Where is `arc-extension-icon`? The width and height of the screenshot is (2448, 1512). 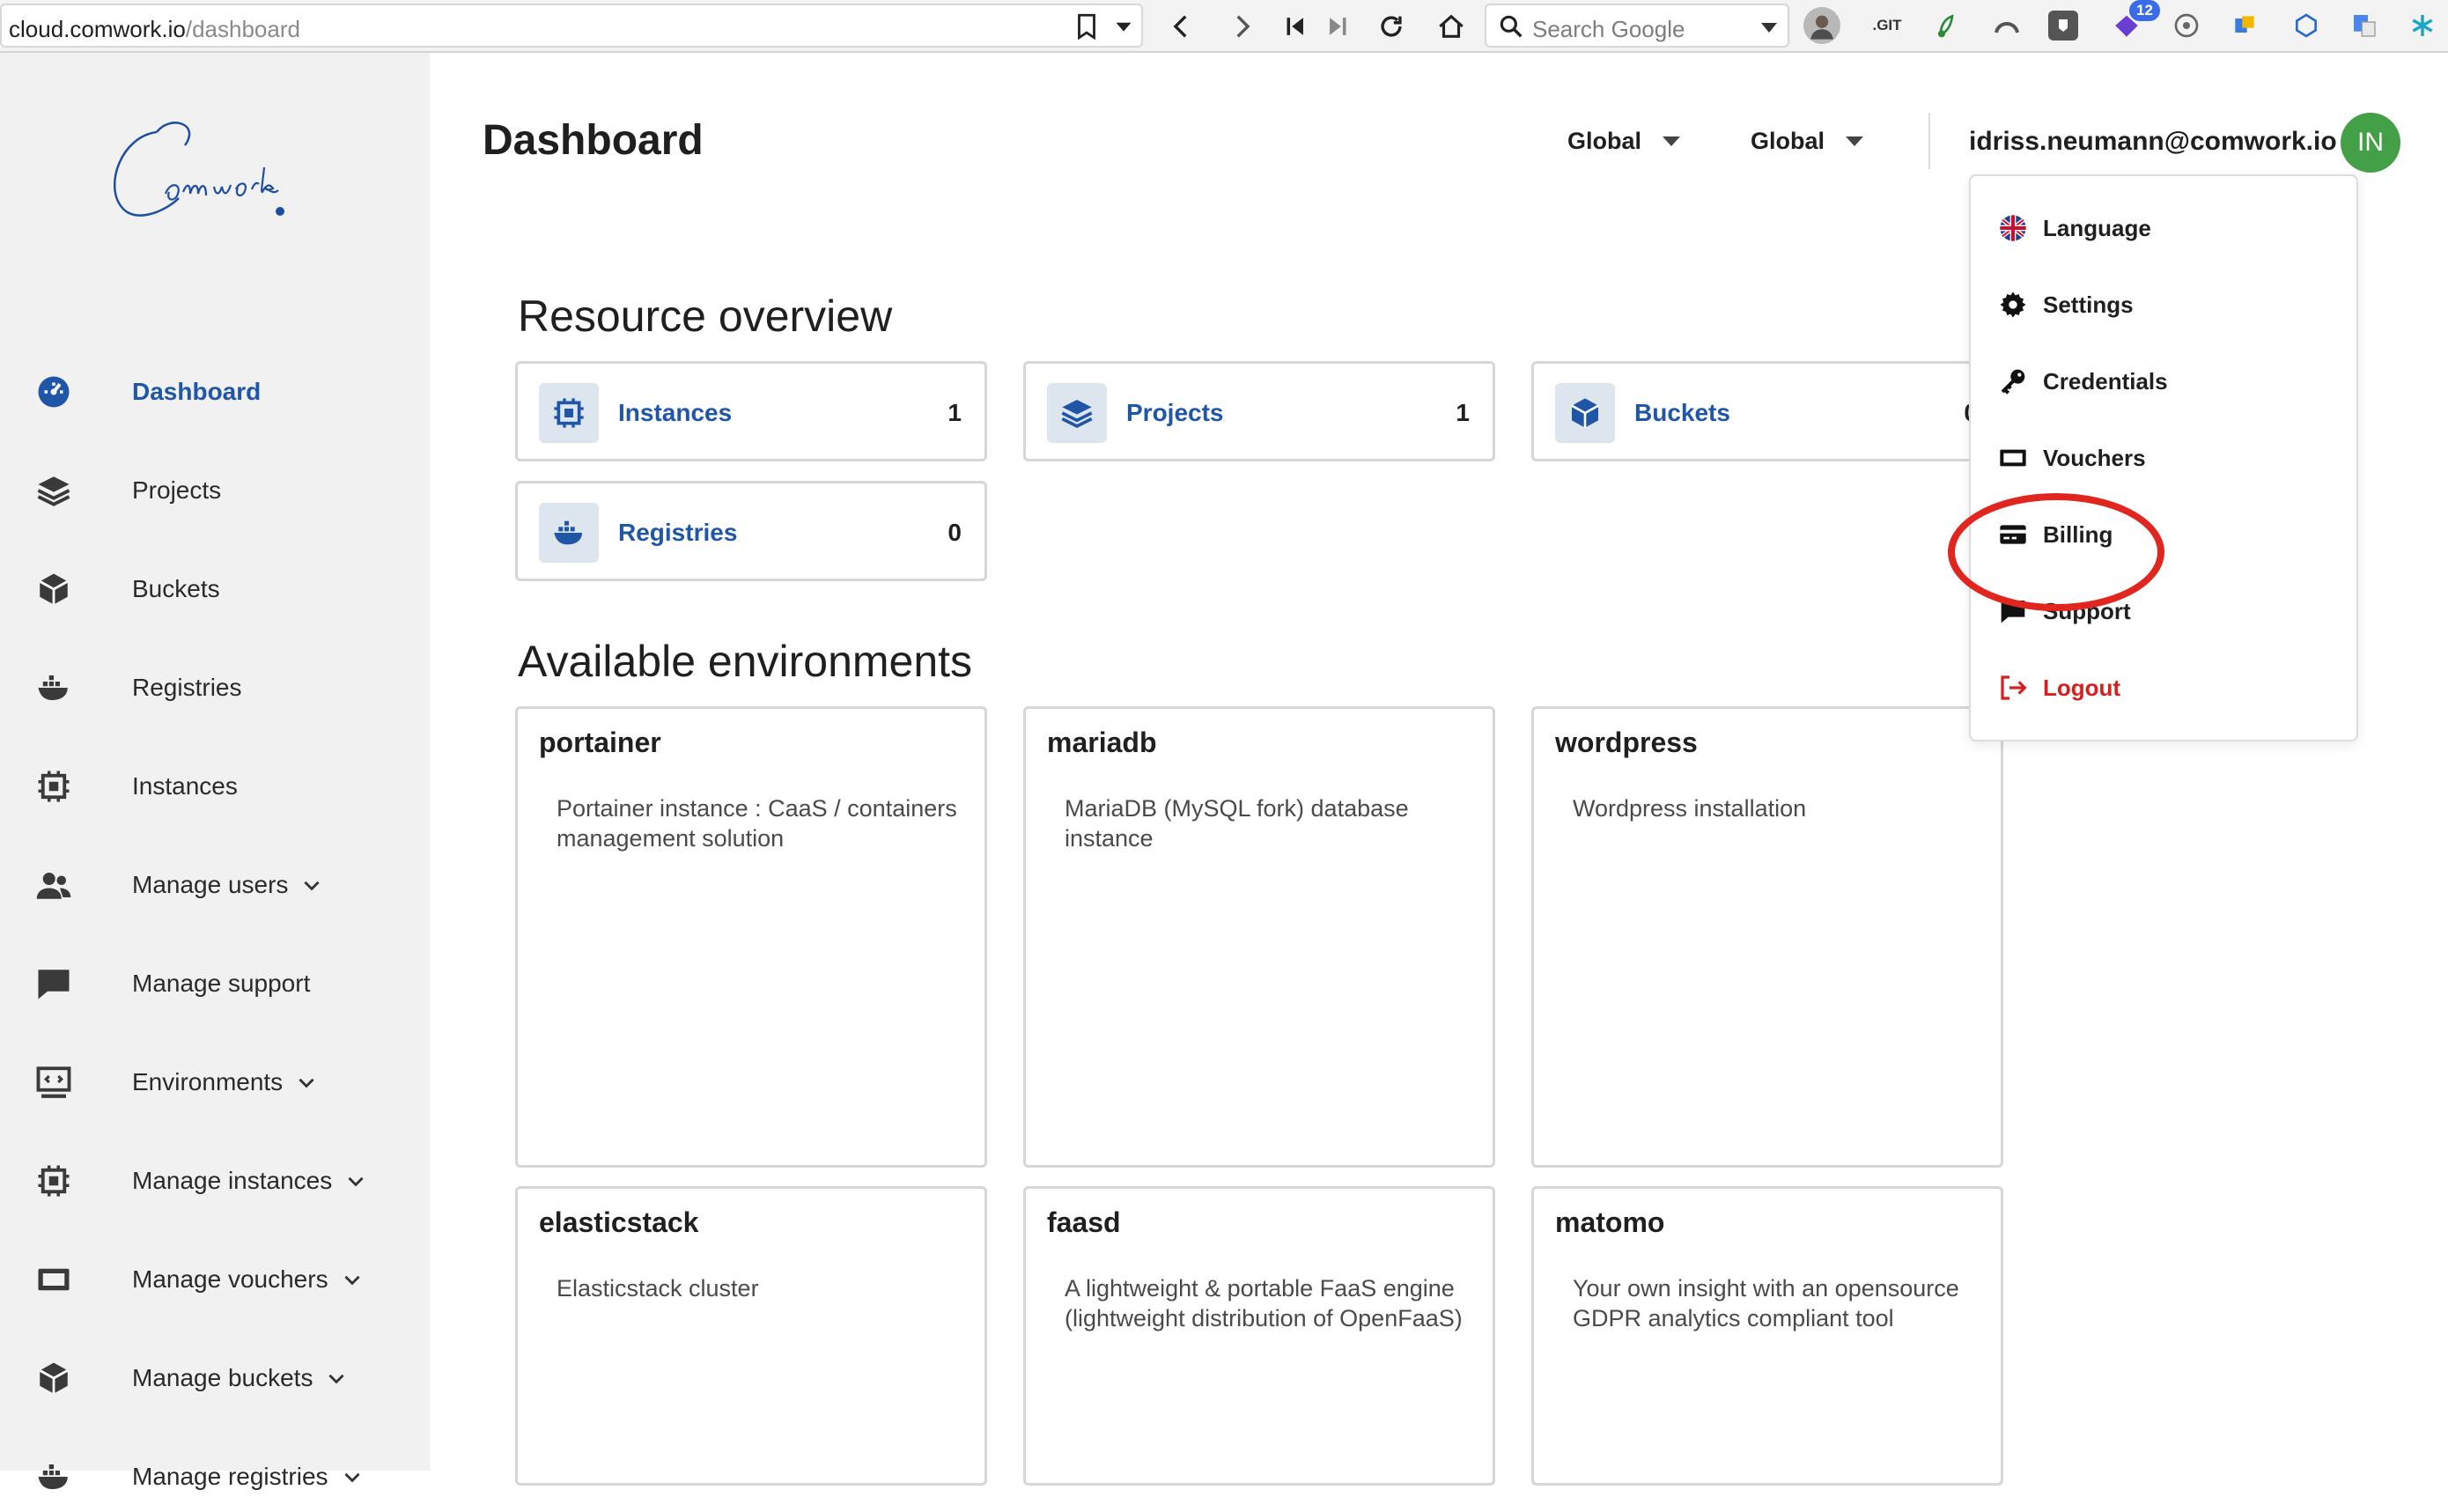
arc-extension-icon is located at coordinates (2006, 25).